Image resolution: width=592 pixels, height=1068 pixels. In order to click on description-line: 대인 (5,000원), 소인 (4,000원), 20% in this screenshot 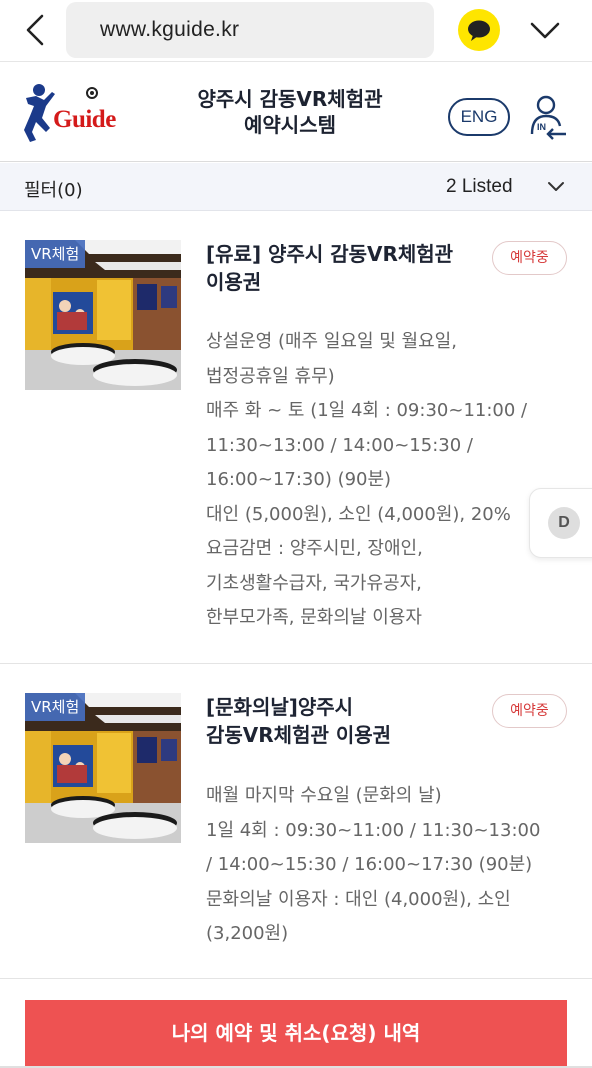, I will do `click(358, 514)`.